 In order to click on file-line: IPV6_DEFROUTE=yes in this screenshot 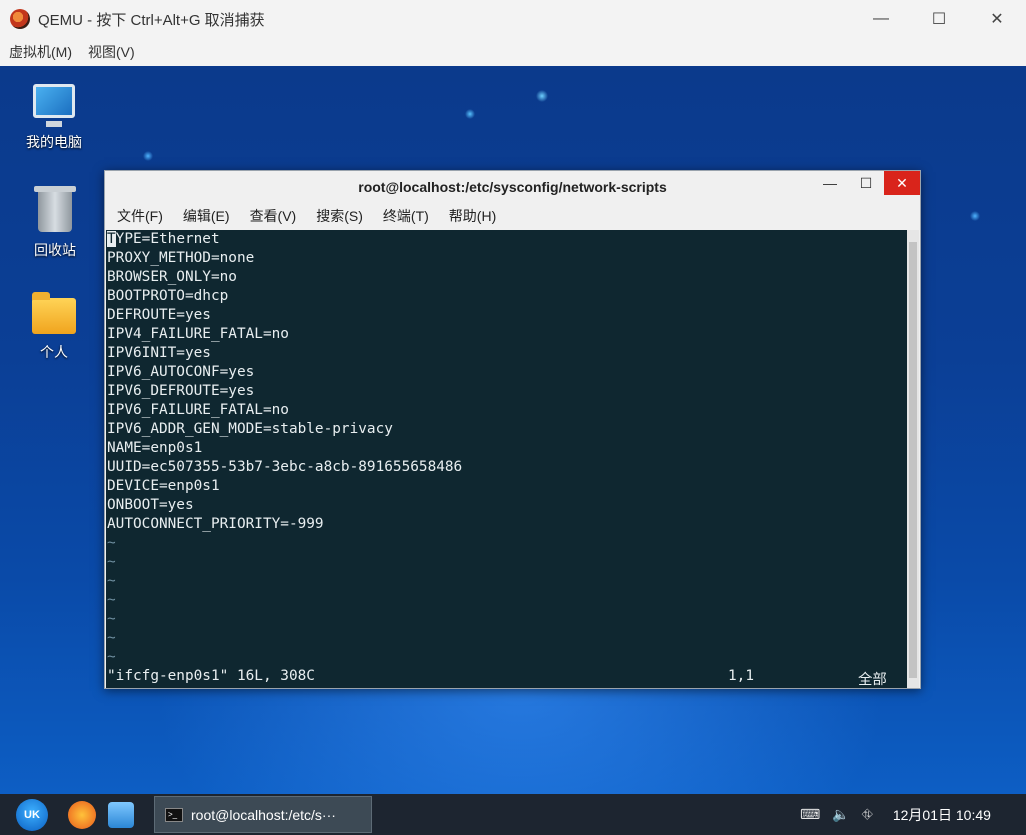, I will do `click(181, 391)`.